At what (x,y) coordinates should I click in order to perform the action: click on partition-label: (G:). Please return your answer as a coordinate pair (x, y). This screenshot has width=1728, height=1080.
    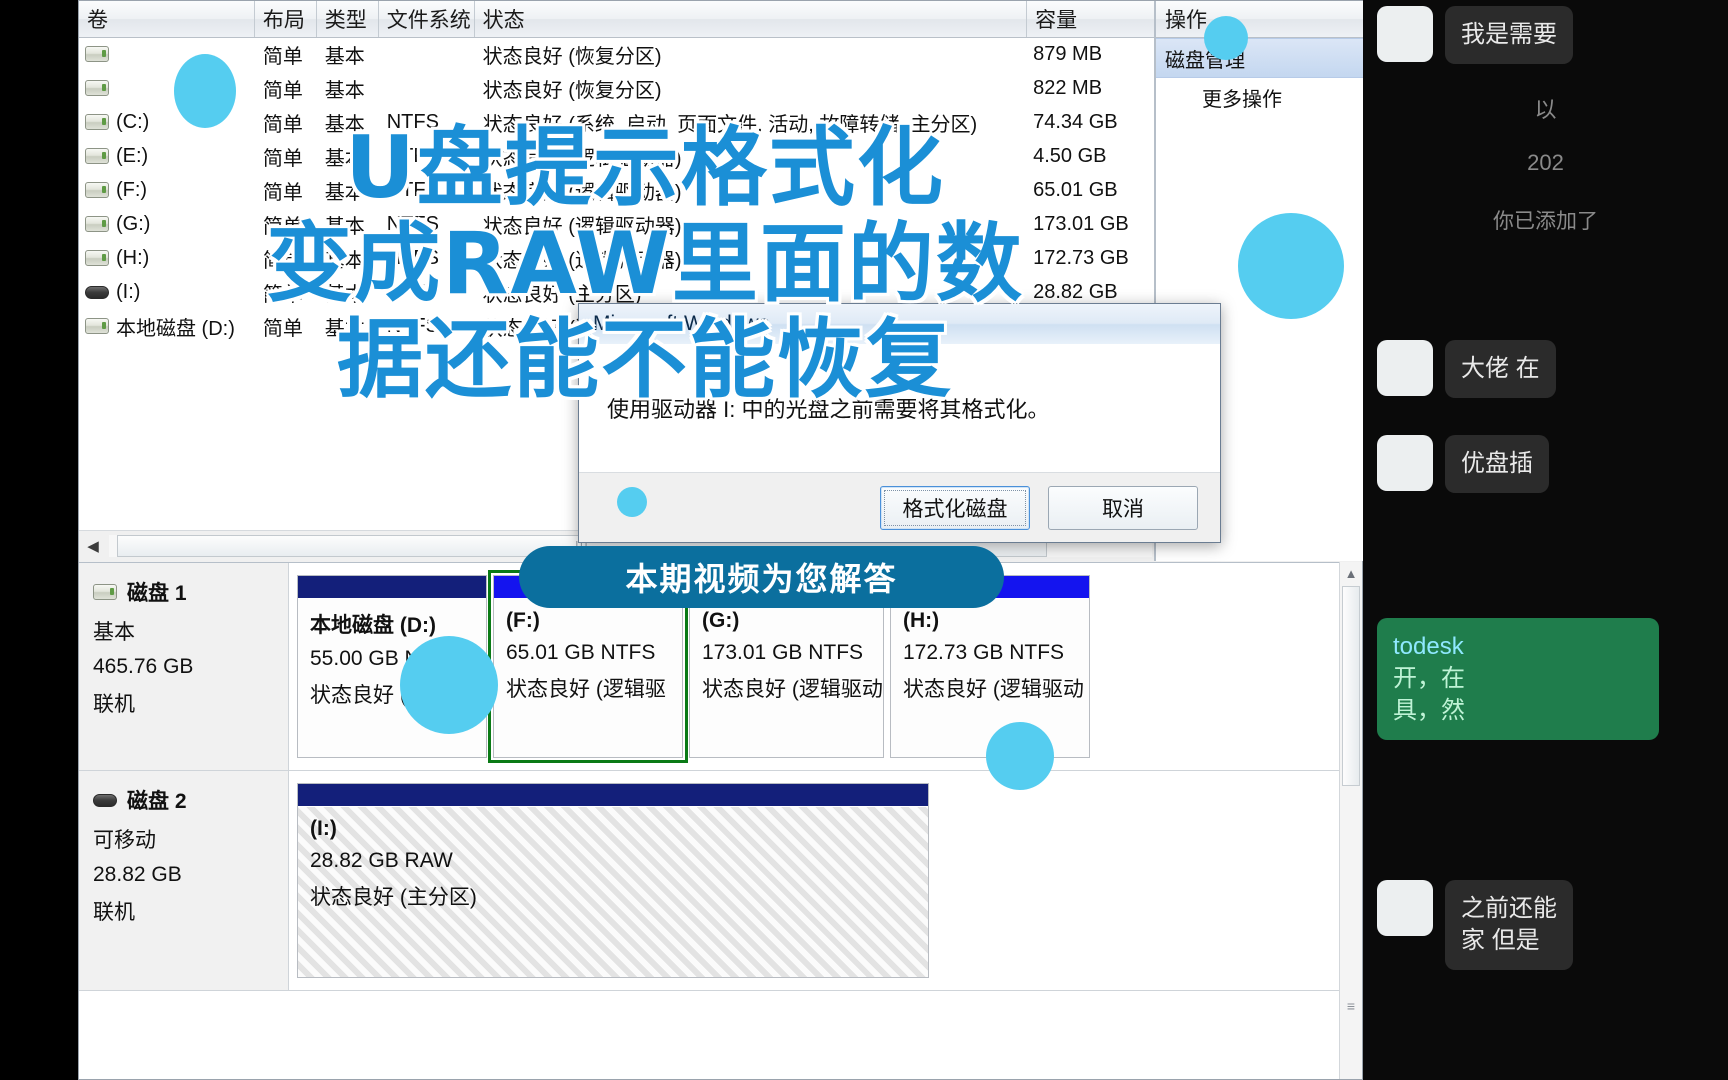
    Looking at the image, I should click on (721, 620).